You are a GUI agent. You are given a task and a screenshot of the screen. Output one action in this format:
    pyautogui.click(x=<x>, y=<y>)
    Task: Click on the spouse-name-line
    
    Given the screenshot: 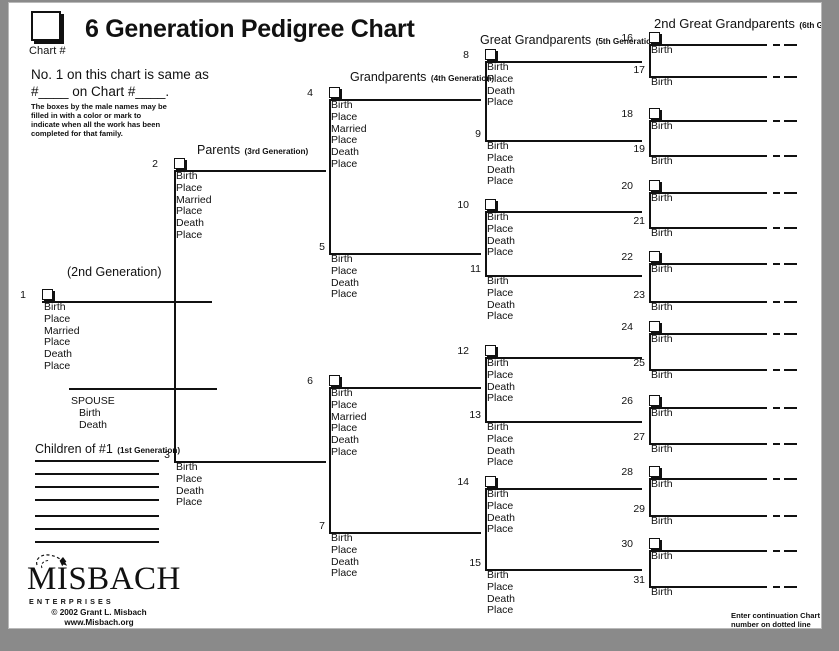 What is the action you would take?
    pyautogui.click(x=143, y=389)
    